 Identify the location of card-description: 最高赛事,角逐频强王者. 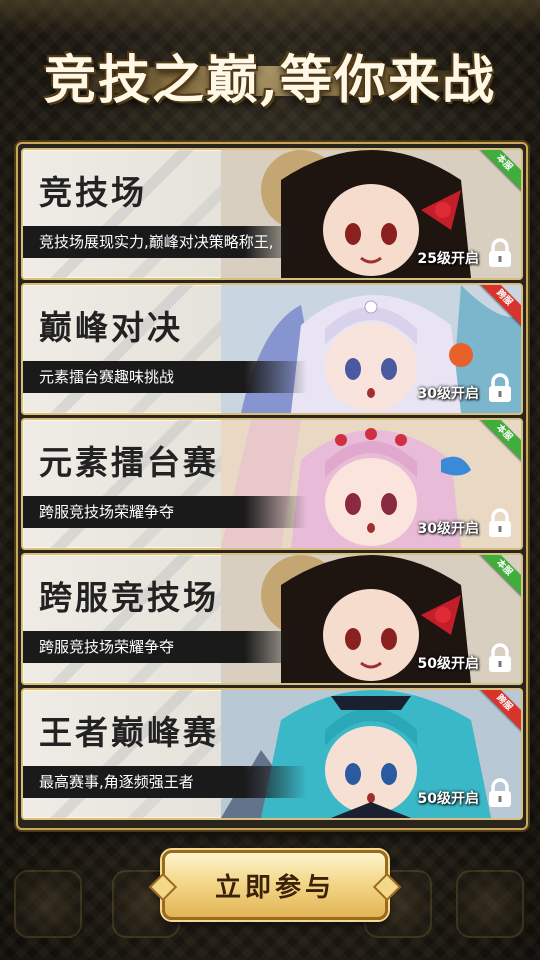
(165, 782).